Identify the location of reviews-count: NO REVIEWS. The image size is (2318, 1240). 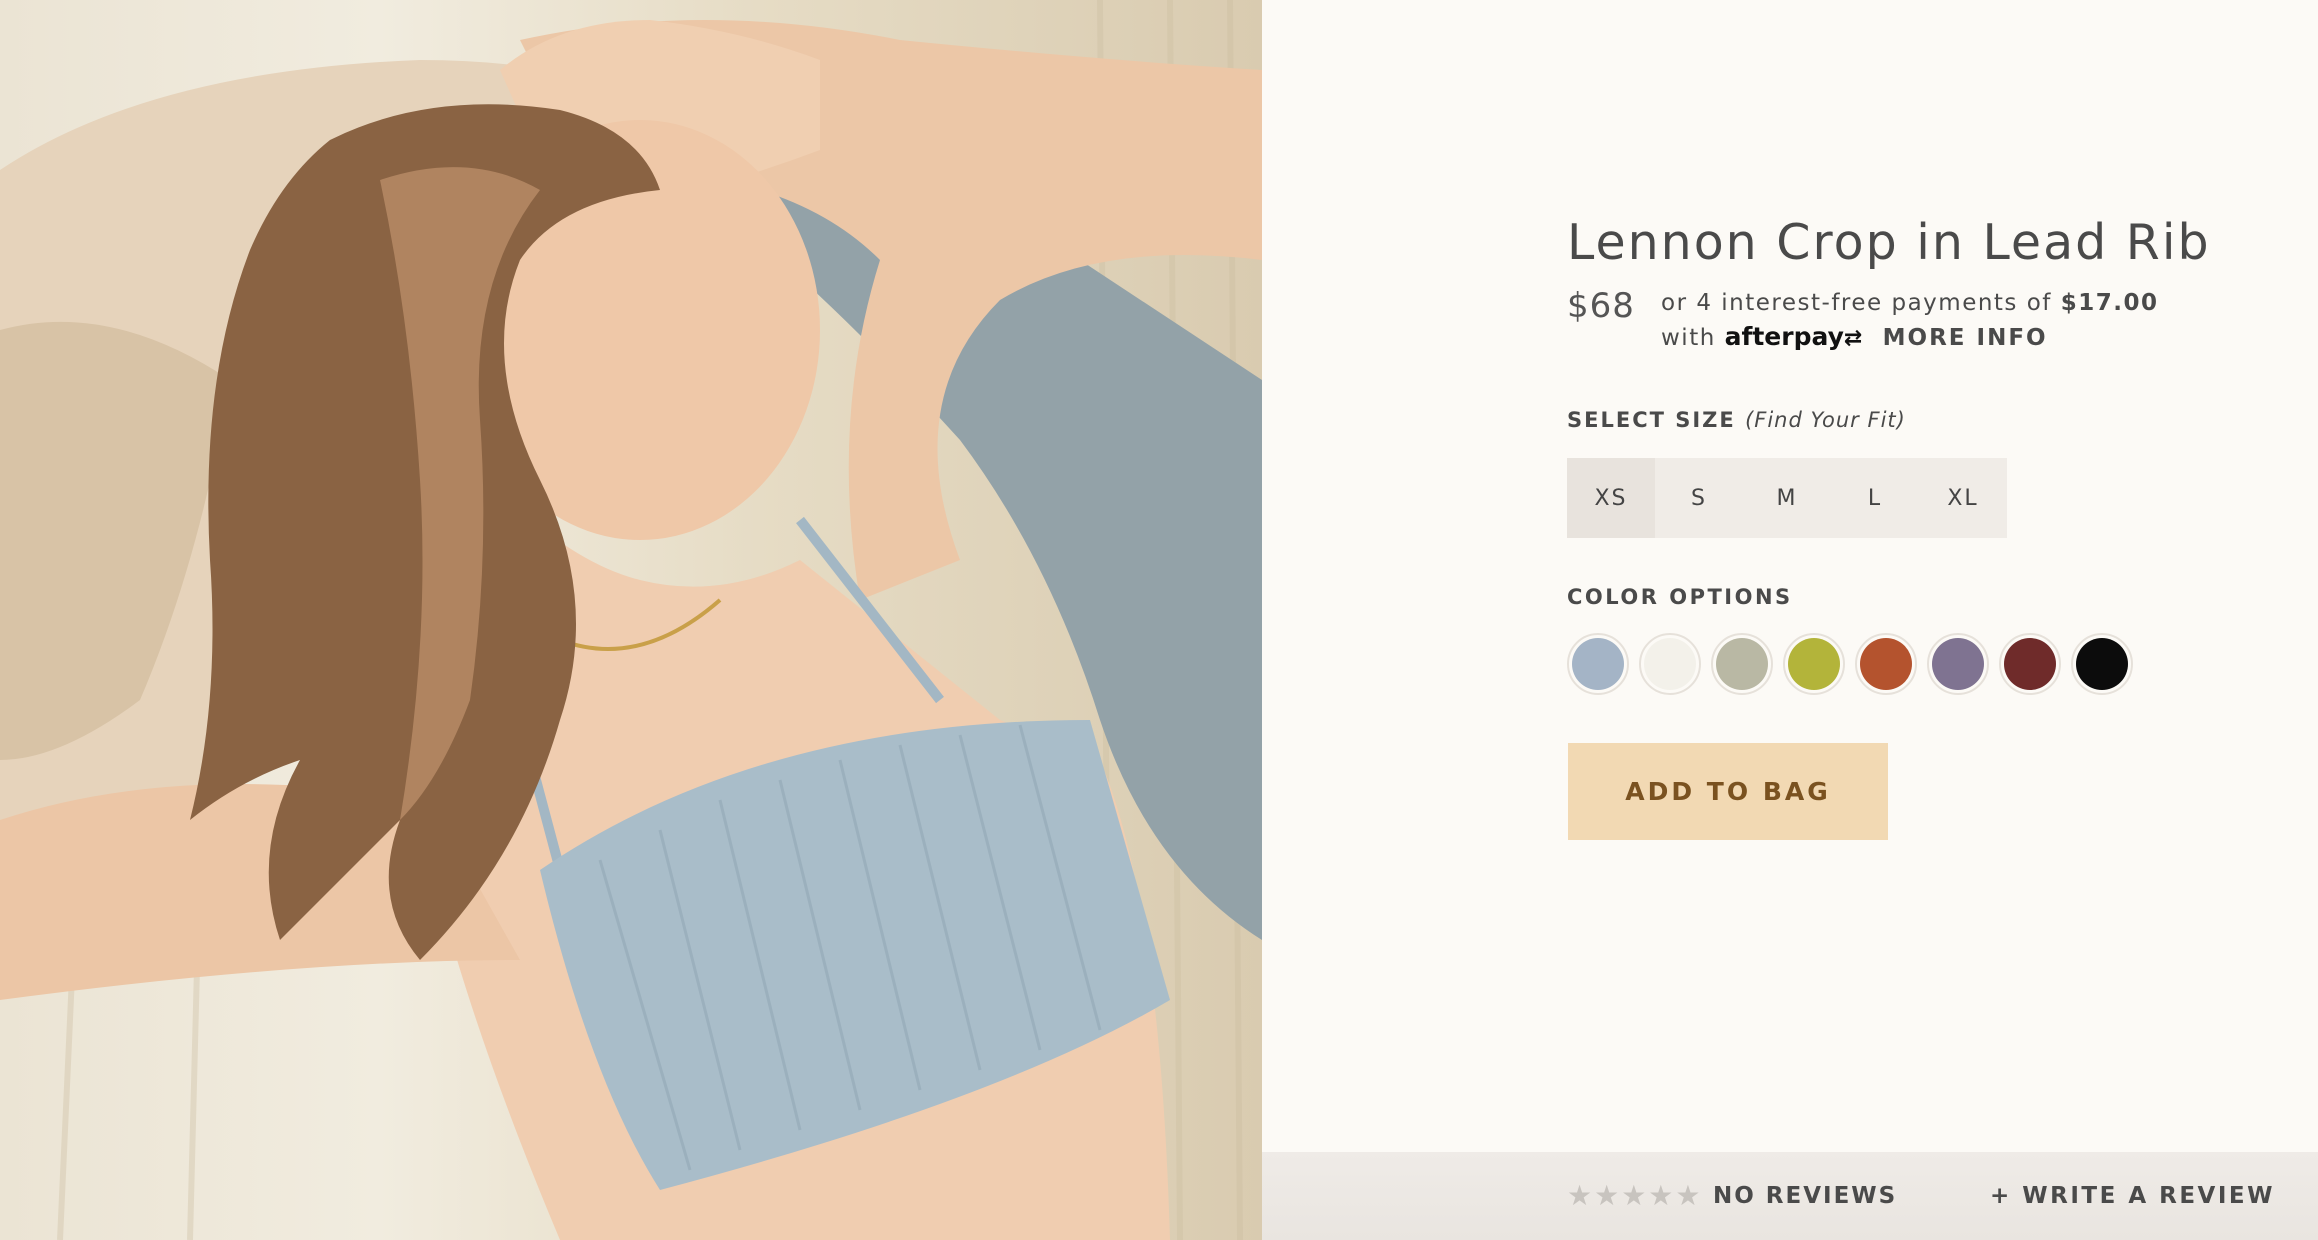
(1805, 1196).